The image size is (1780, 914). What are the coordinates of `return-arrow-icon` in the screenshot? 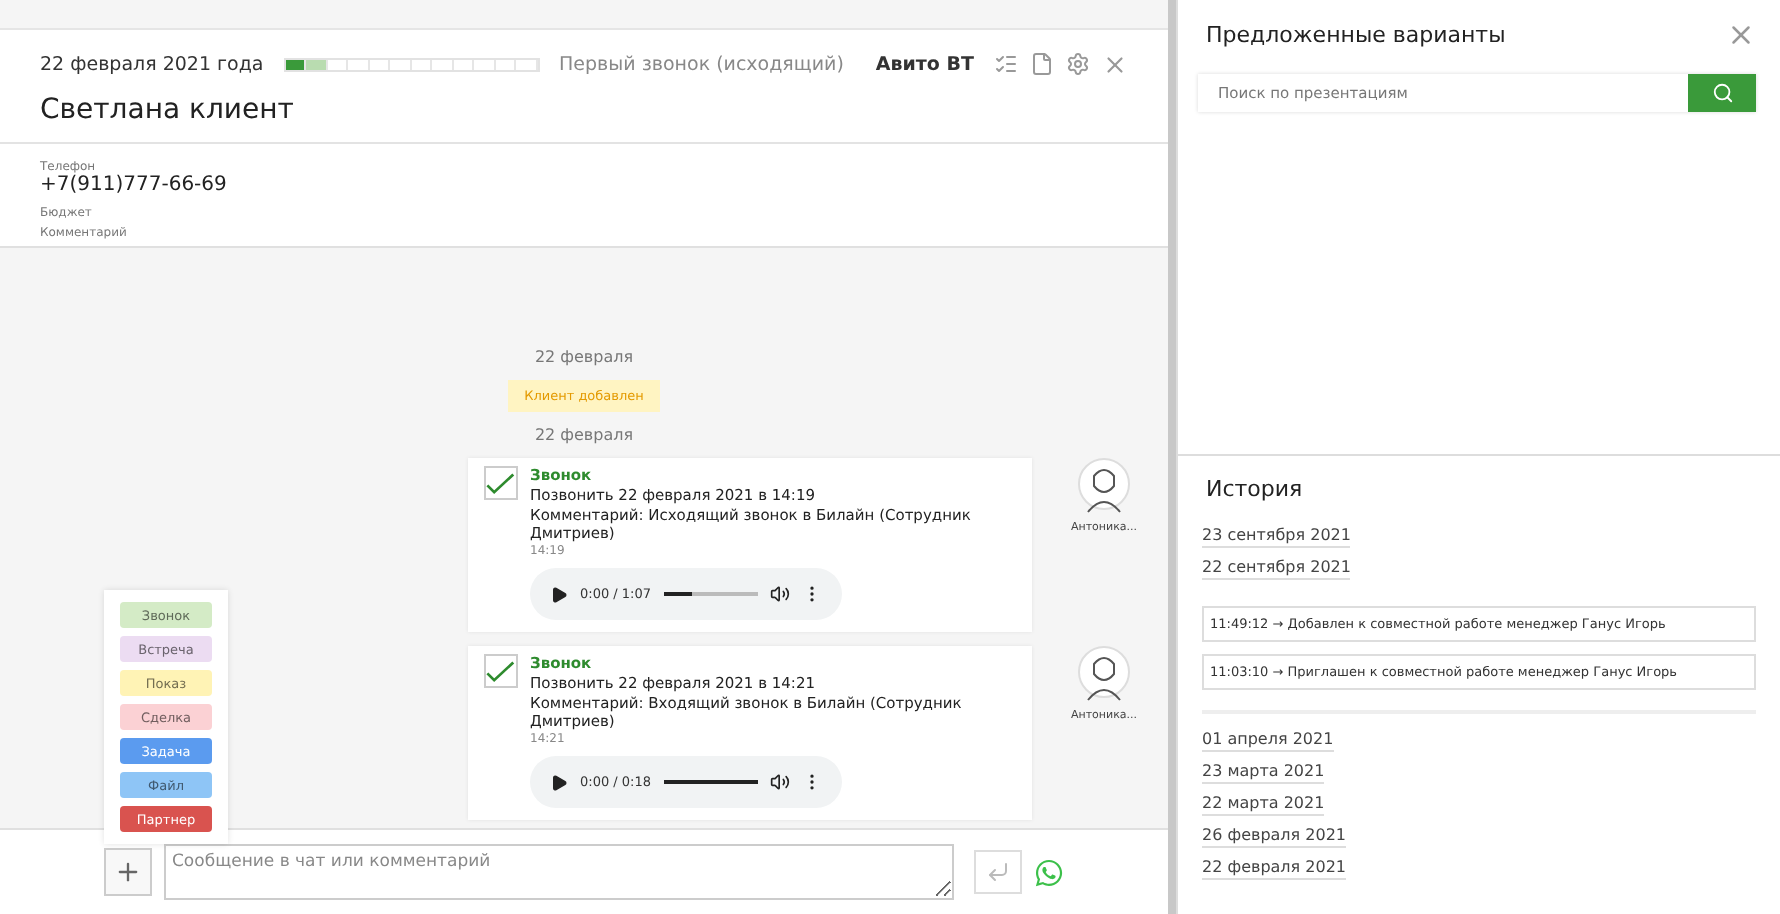 It's located at (998, 872).